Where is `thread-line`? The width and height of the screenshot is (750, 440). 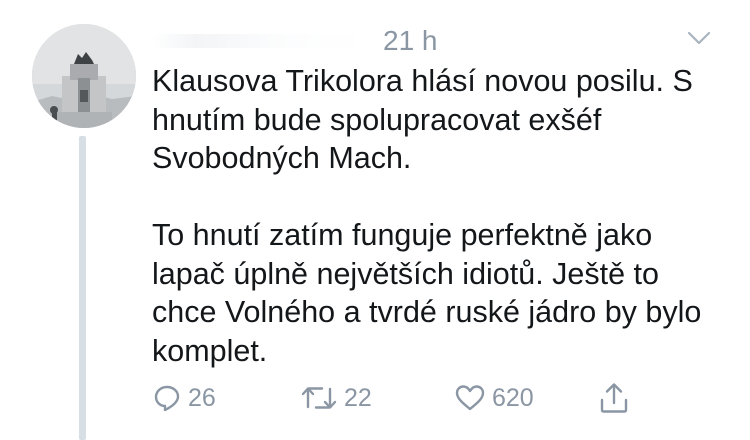 thread-line is located at coordinates (82, 288).